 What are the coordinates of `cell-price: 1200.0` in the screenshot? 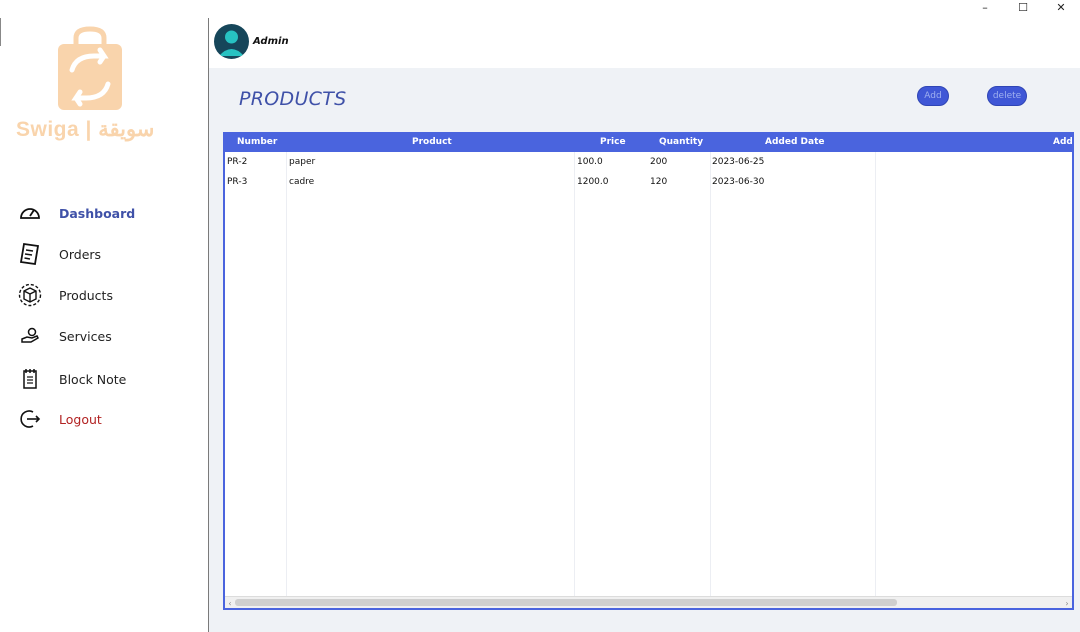 It's located at (593, 182).